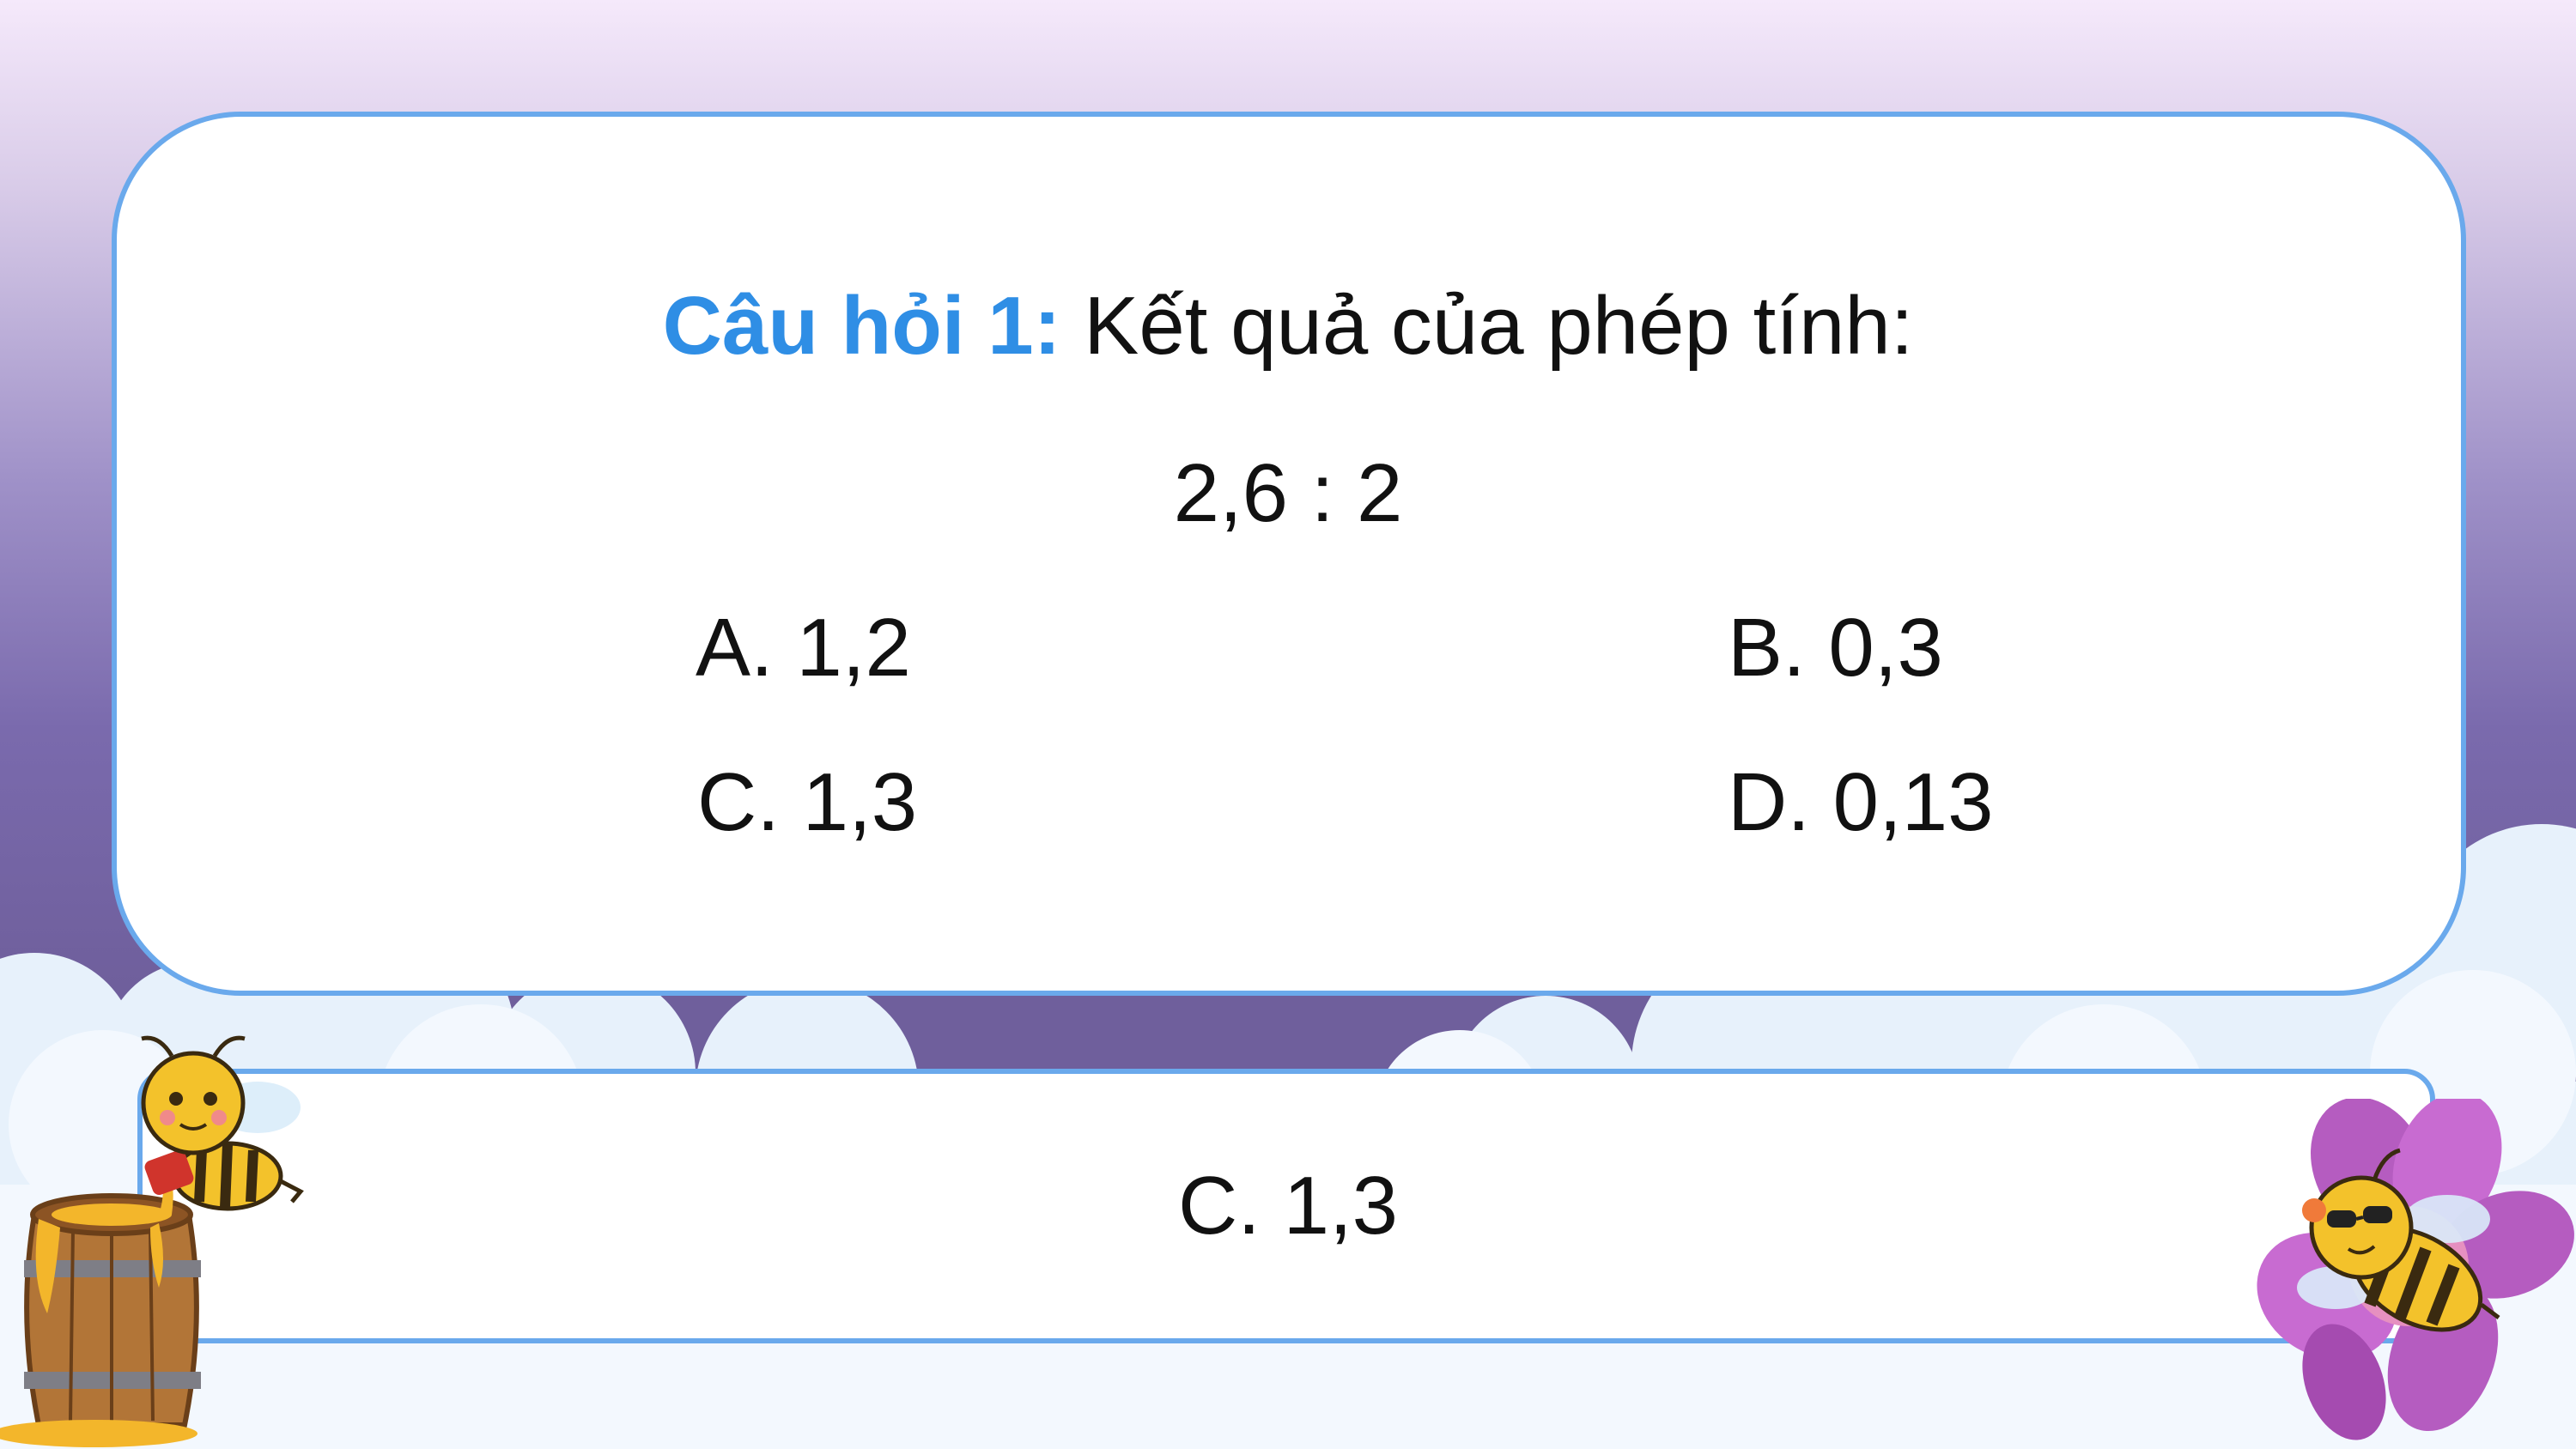 This screenshot has height=1449, width=2576. What do you see at coordinates (1288, 1206) in the screenshot?
I see `answer-text: C. 1,3` at bounding box center [1288, 1206].